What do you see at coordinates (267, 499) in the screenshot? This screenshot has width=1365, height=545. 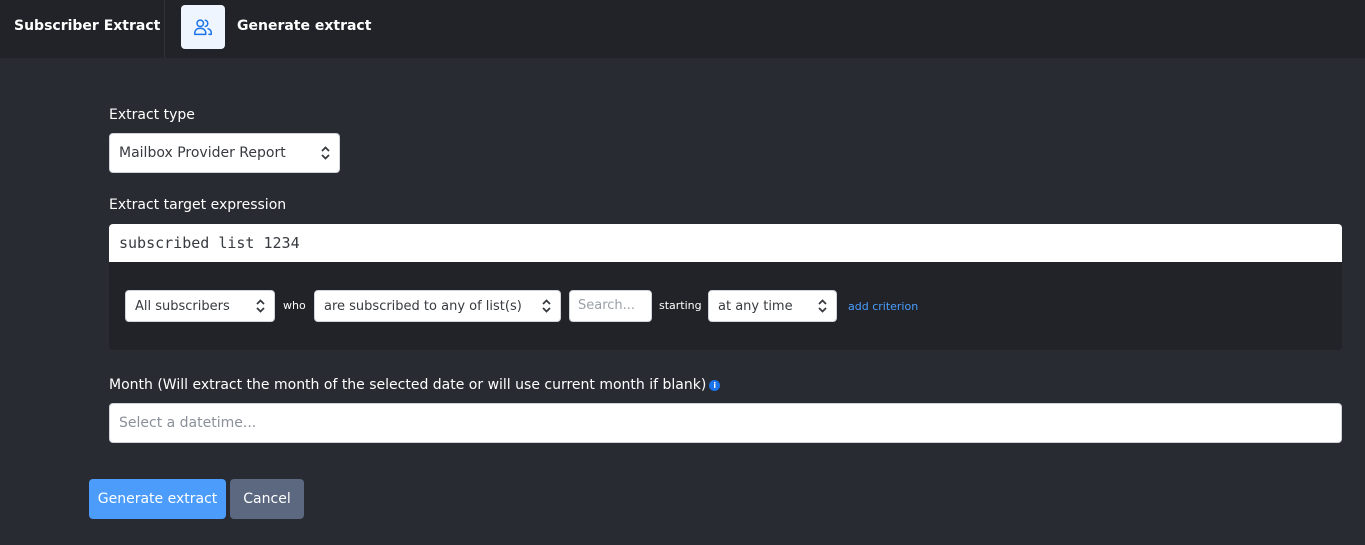 I see `cancel-button: Cancel` at bounding box center [267, 499].